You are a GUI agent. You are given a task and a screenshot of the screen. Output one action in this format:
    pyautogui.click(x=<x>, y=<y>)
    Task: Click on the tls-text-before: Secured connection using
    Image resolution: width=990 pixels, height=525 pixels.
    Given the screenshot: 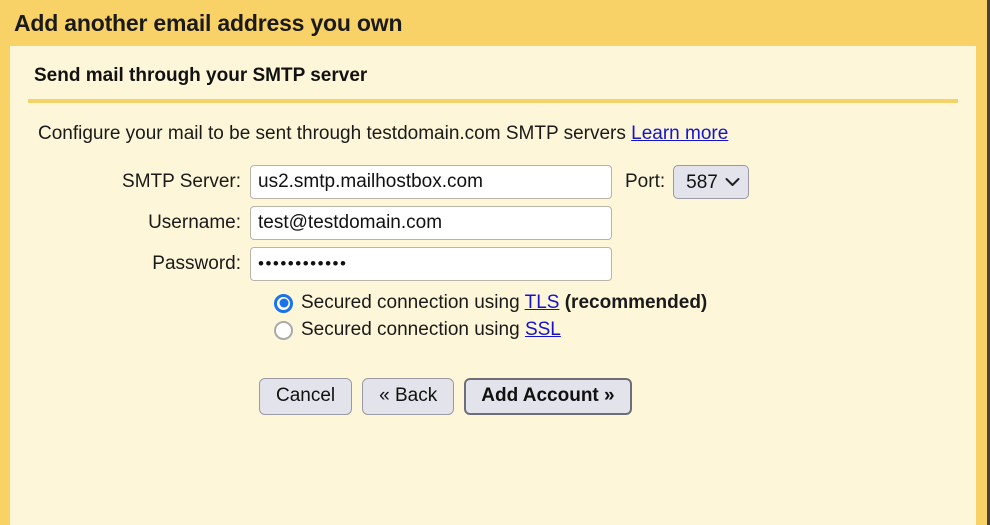 What is the action you would take?
    pyautogui.click(x=413, y=302)
    